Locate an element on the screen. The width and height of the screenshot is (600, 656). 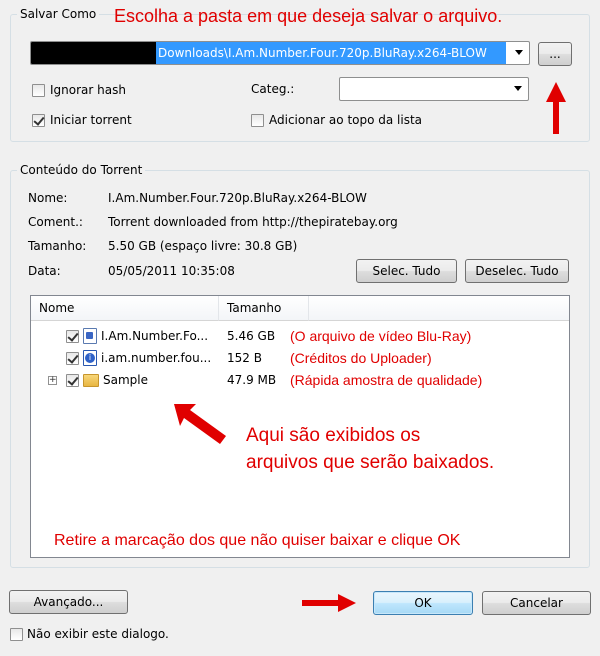
folder-size: 47.9 MB is located at coordinates (252, 380).